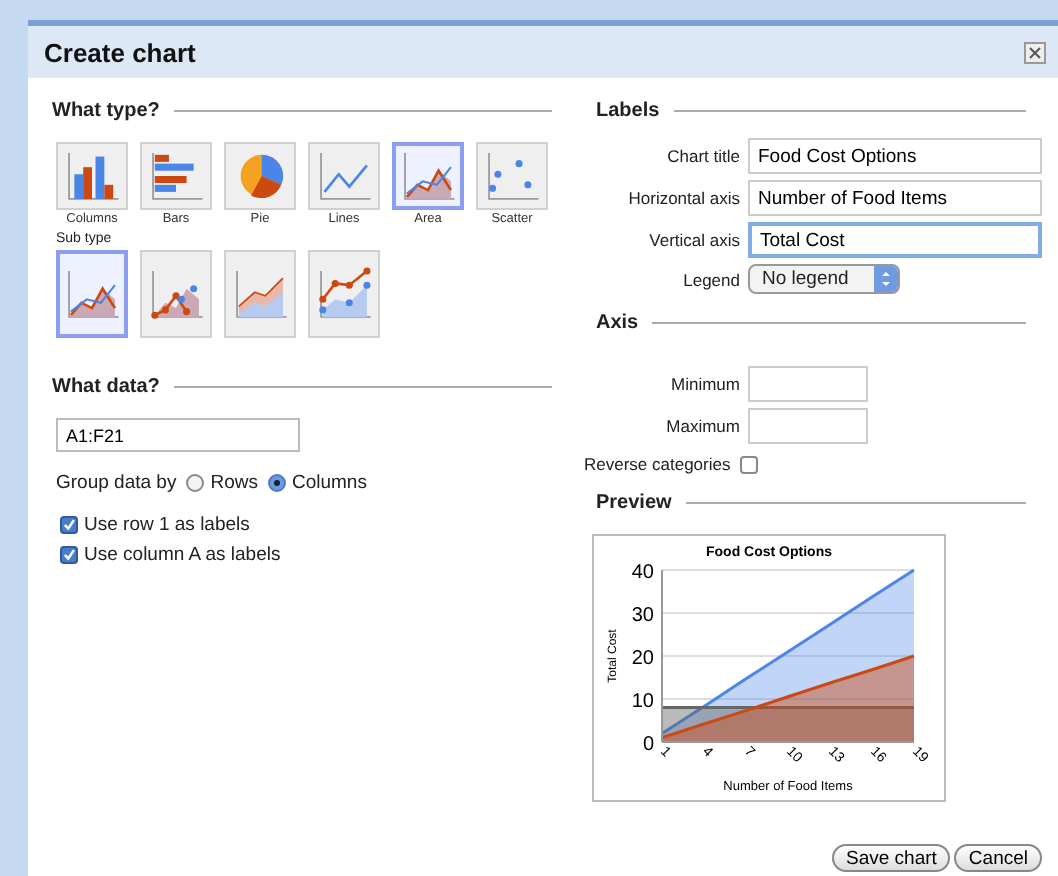 The height and width of the screenshot is (876, 1058). What do you see at coordinates (648, 745) in the screenshot?
I see `y-tick-label: 0` at bounding box center [648, 745].